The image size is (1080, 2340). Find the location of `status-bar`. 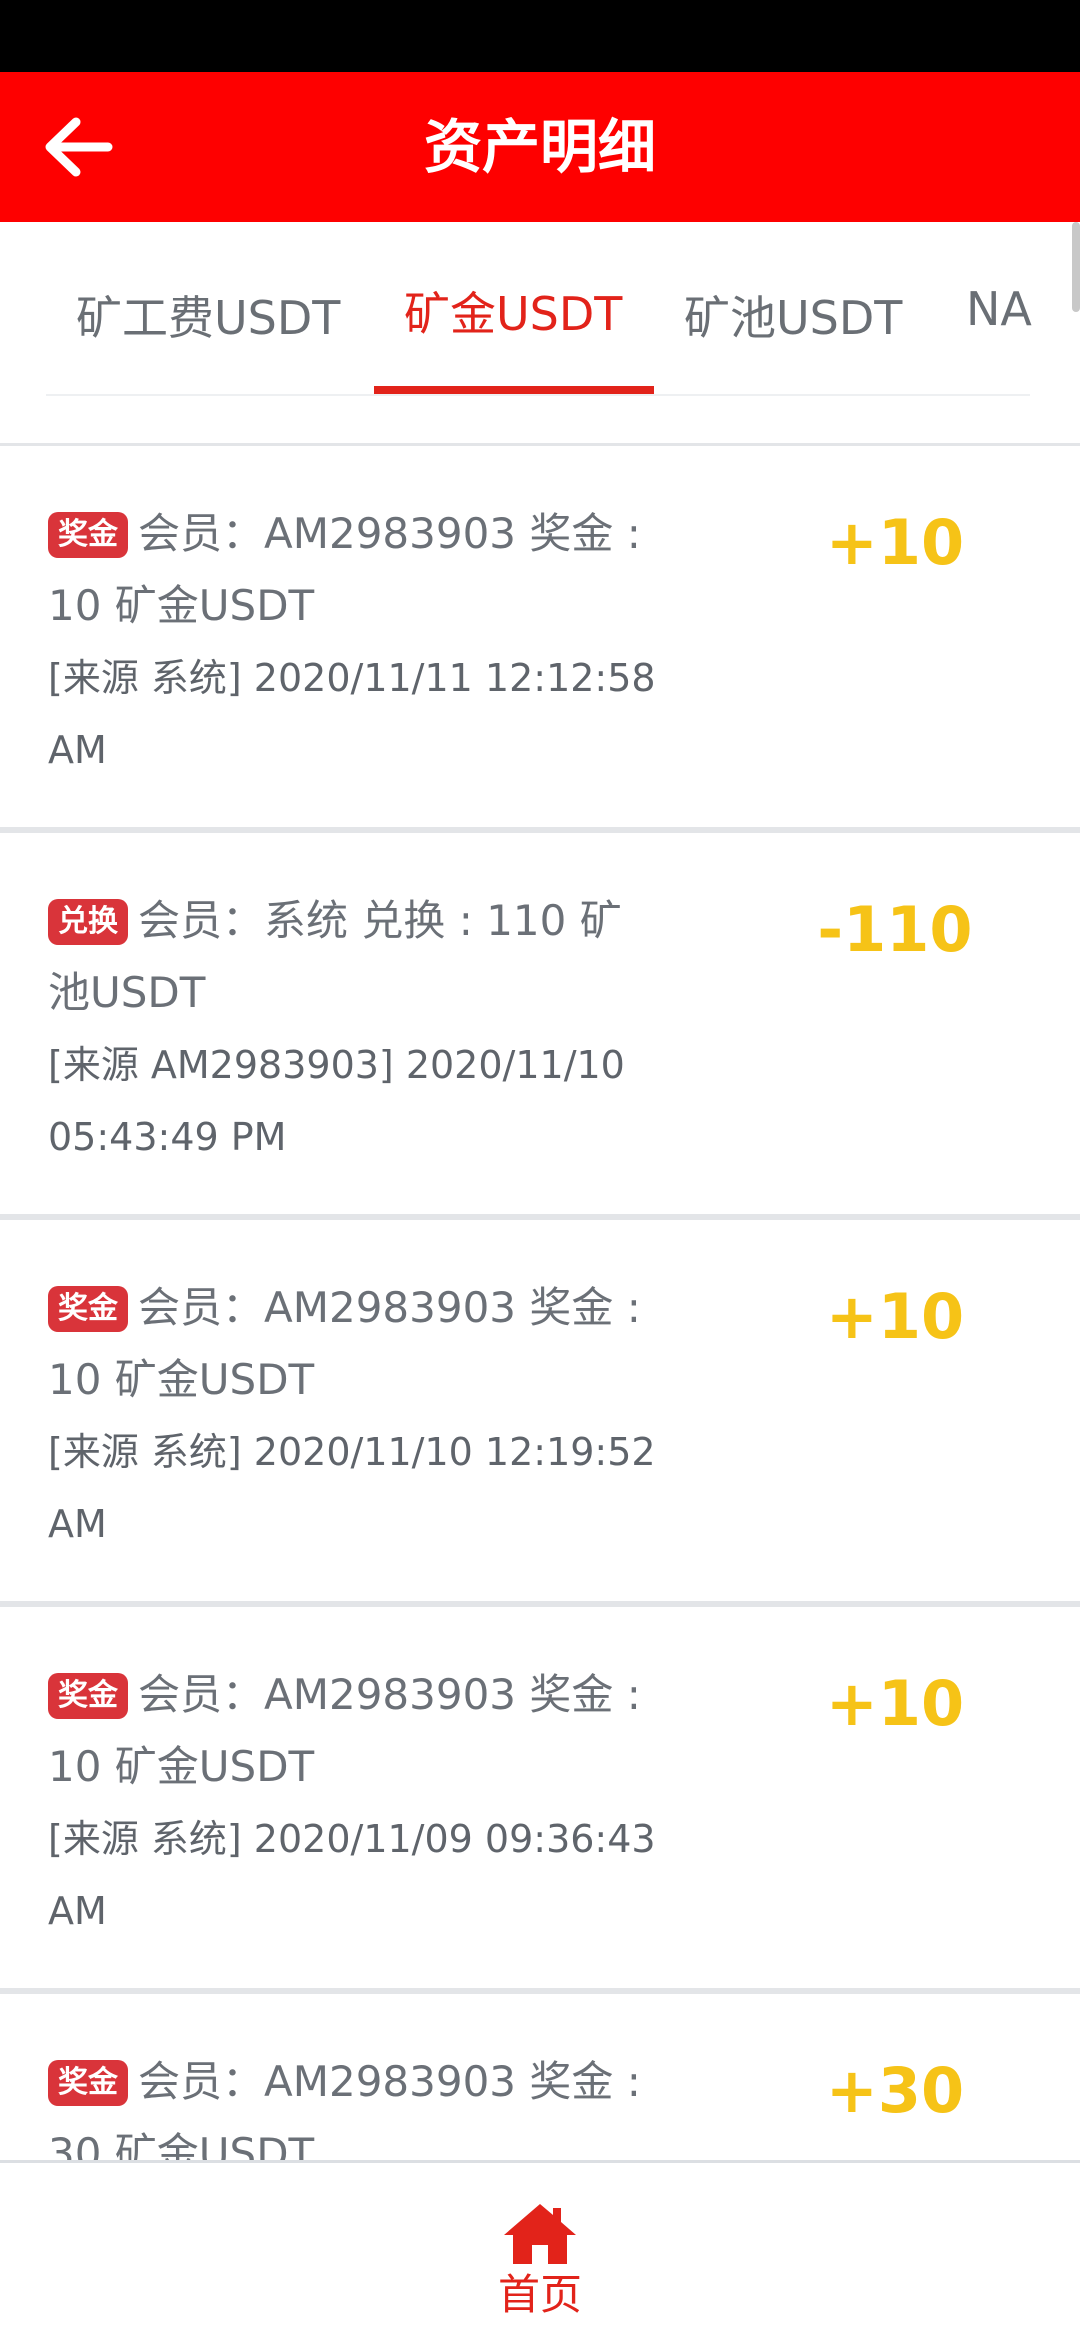

status-bar is located at coordinates (540, 36).